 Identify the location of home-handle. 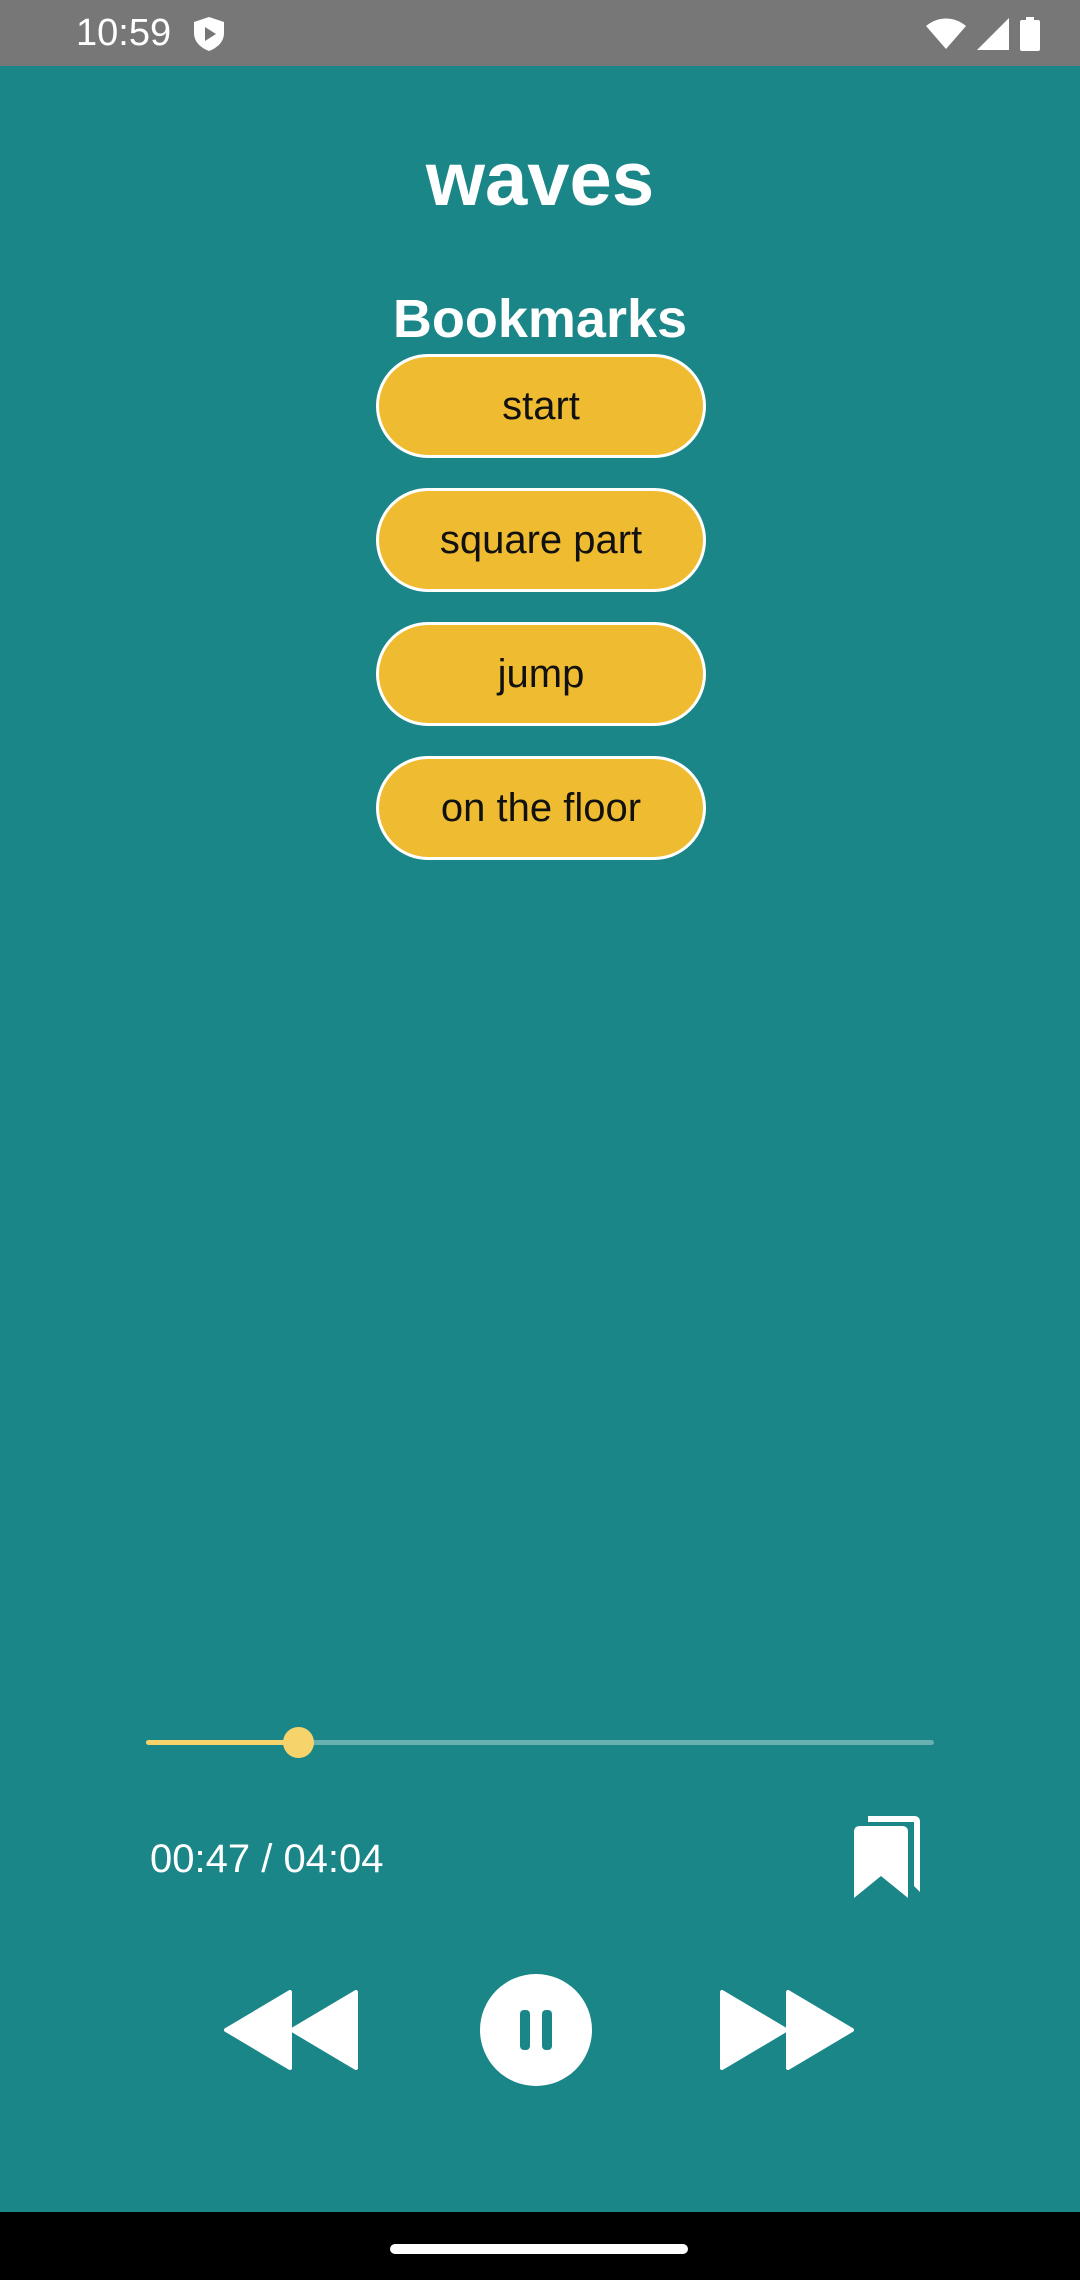
(539, 2249).